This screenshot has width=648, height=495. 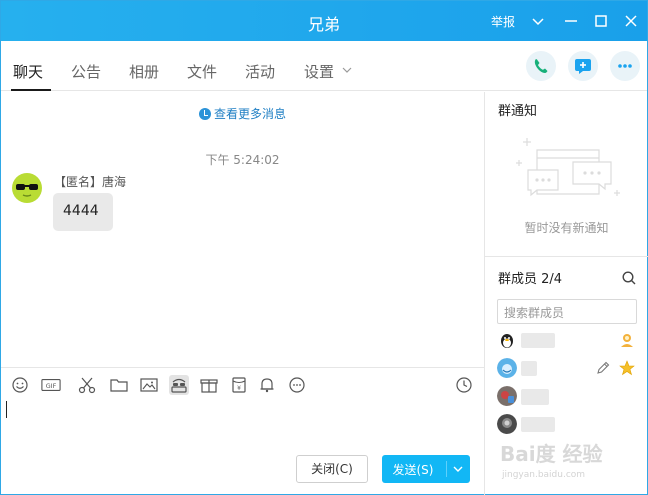 I want to click on svg-text: GIF, so click(x=51, y=386).